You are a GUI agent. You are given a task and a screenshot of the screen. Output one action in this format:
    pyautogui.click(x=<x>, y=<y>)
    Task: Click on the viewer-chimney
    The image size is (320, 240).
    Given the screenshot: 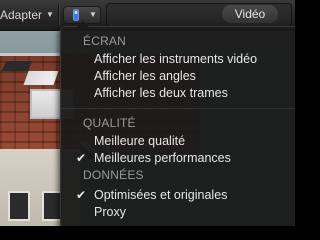 What is the action you would take?
    pyautogui.click(x=41, y=78)
    